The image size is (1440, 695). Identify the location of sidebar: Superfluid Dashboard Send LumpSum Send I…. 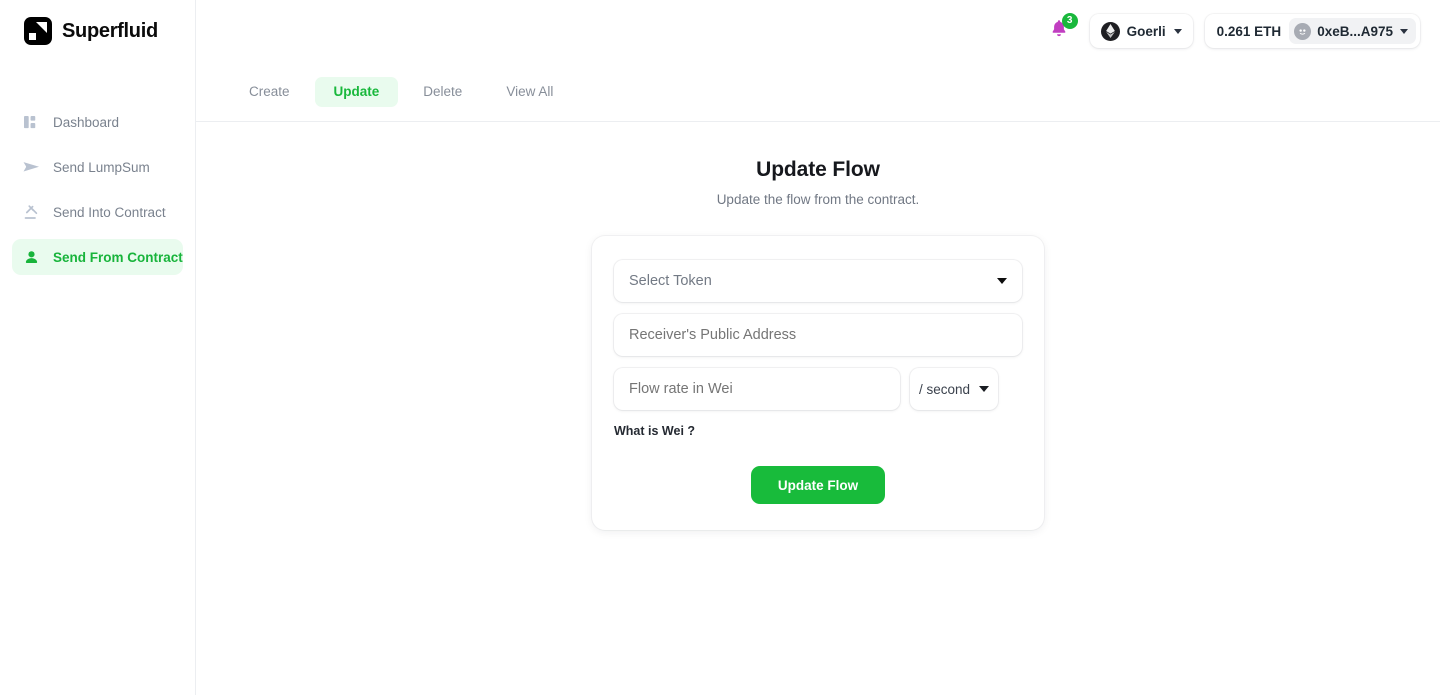
(98, 347).